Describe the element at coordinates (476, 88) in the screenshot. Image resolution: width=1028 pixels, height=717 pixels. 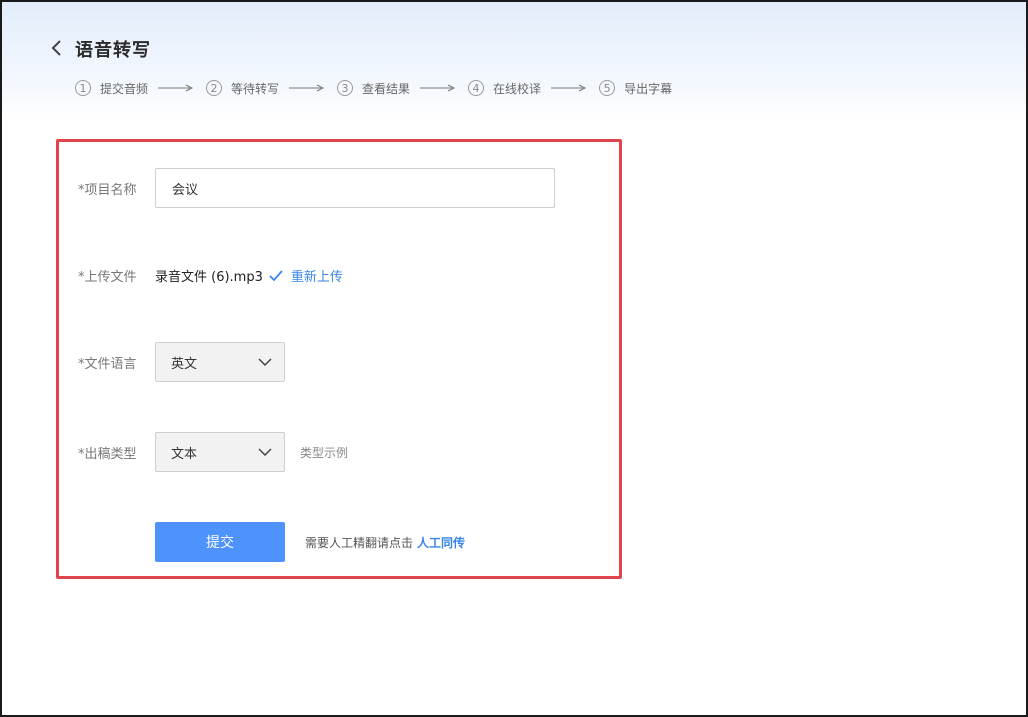
I see `step-number: 4` at that location.